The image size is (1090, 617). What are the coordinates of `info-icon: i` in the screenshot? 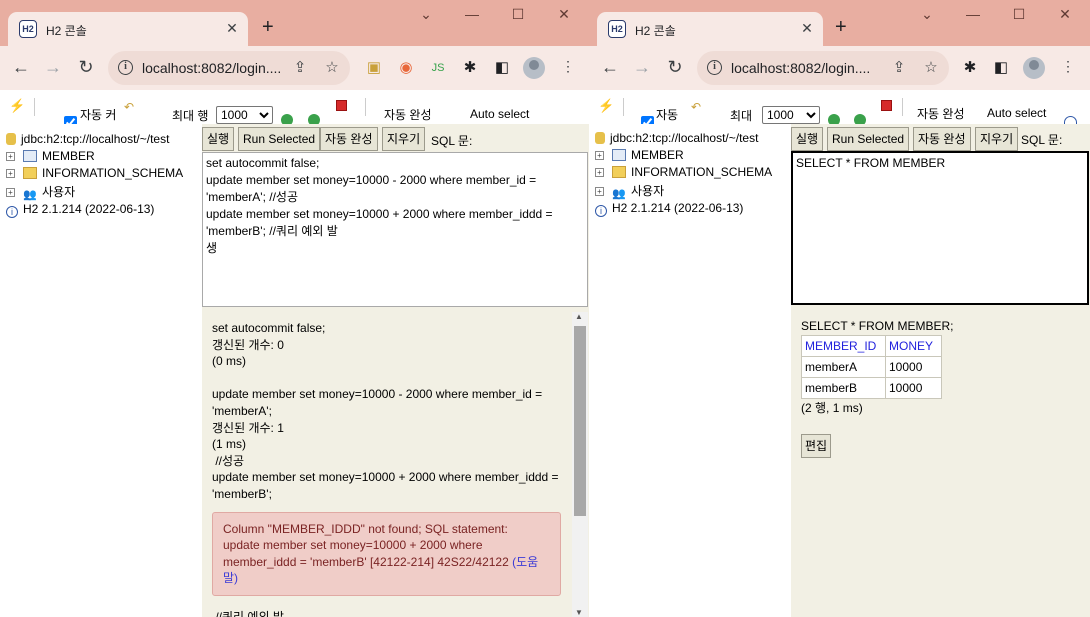 It's located at (601, 211).